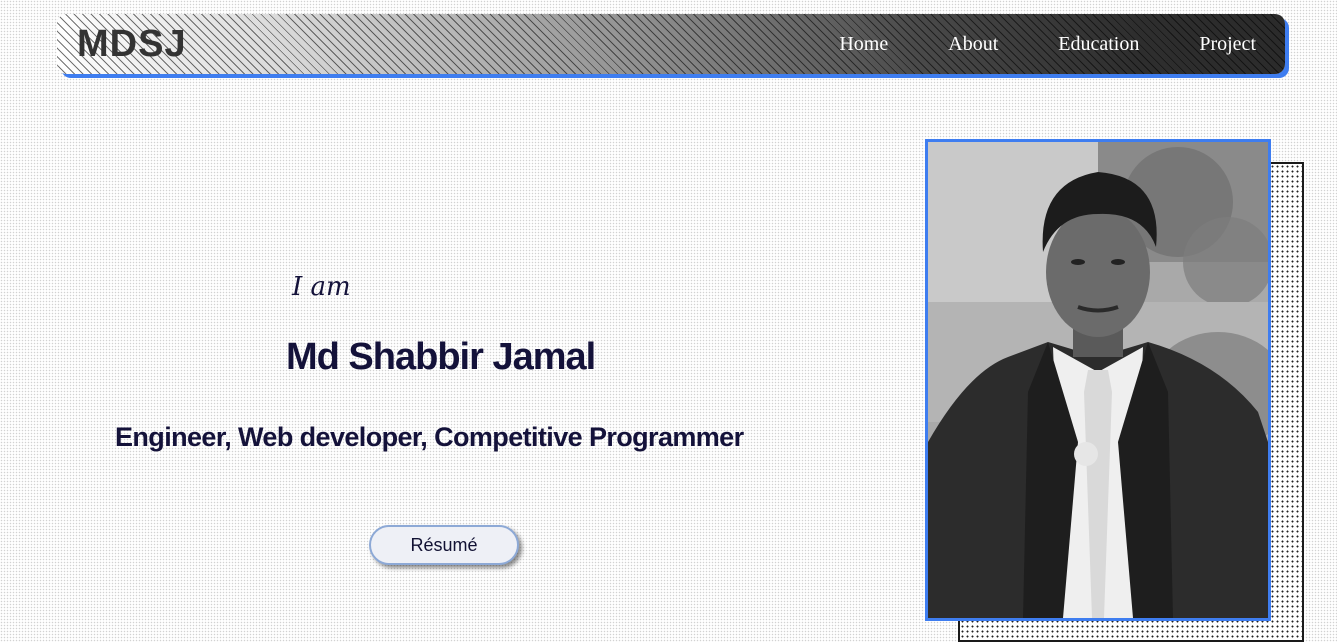 The height and width of the screenshot is (642, 1337). Describe the element at coordinates (863, 44) in the screenshot. I see `nav-link-home: Home` at that location.